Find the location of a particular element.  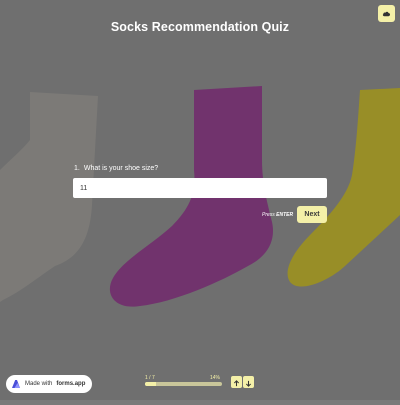

next-question-button is located at coordinates (248, 382).